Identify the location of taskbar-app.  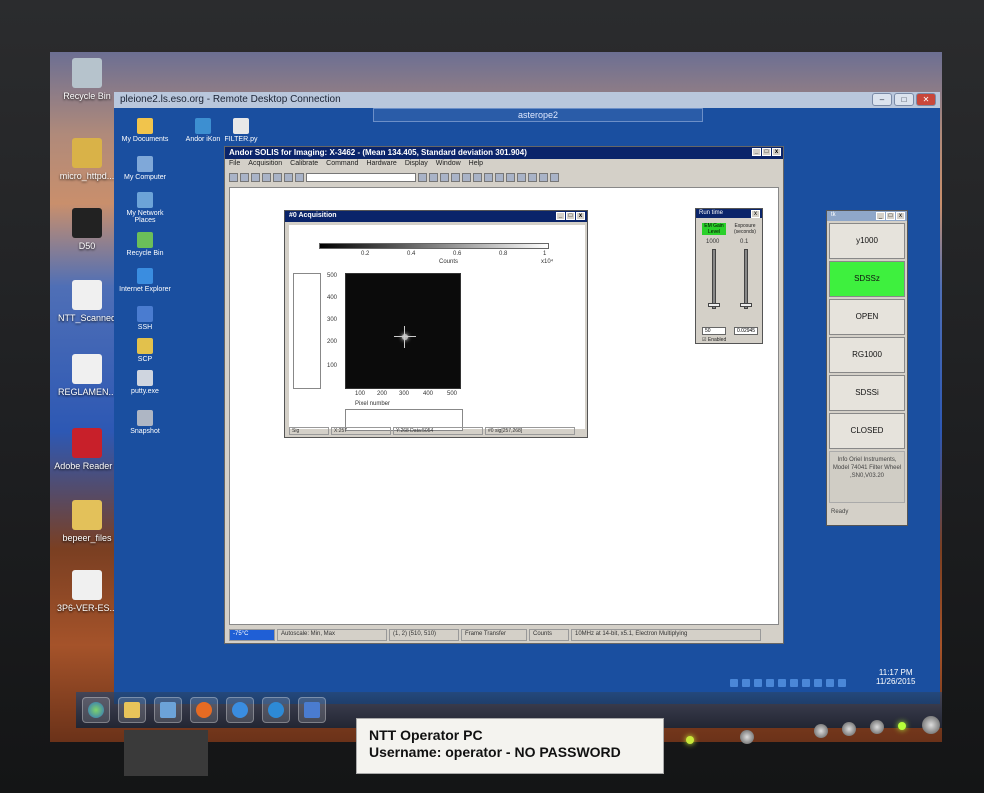
(276, 710).